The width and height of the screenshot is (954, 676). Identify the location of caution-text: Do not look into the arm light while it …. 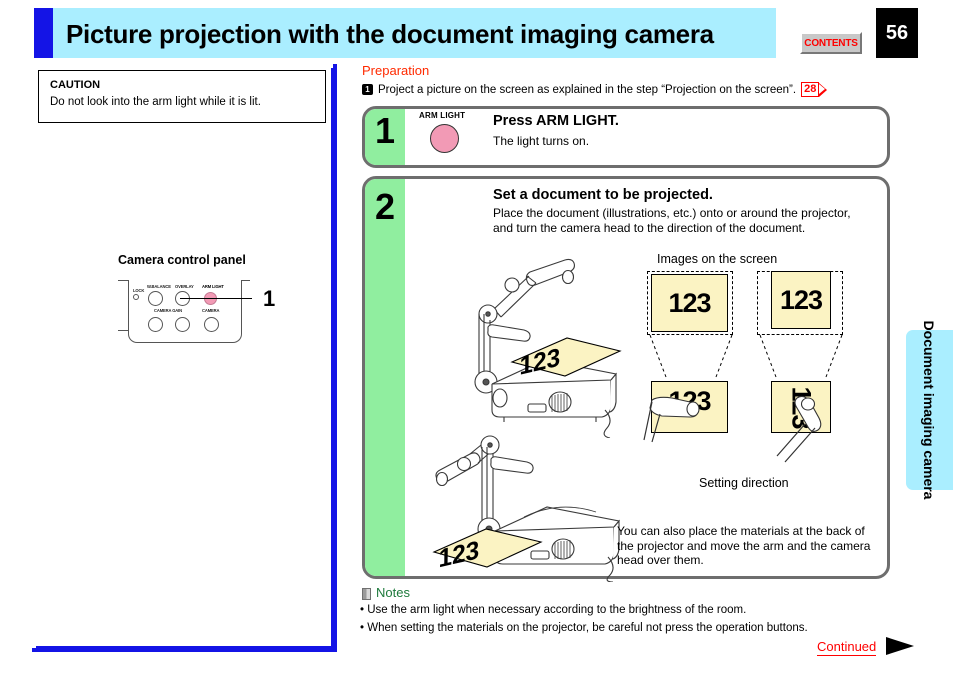
(155, 102).